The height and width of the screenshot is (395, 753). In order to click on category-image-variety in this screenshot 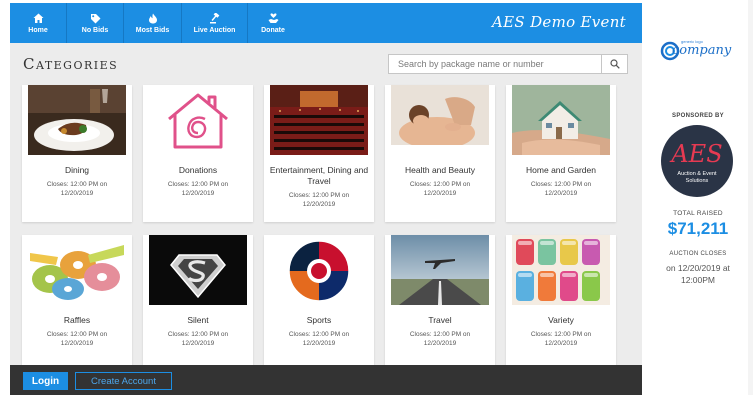, I will do `click(561, 270)`.